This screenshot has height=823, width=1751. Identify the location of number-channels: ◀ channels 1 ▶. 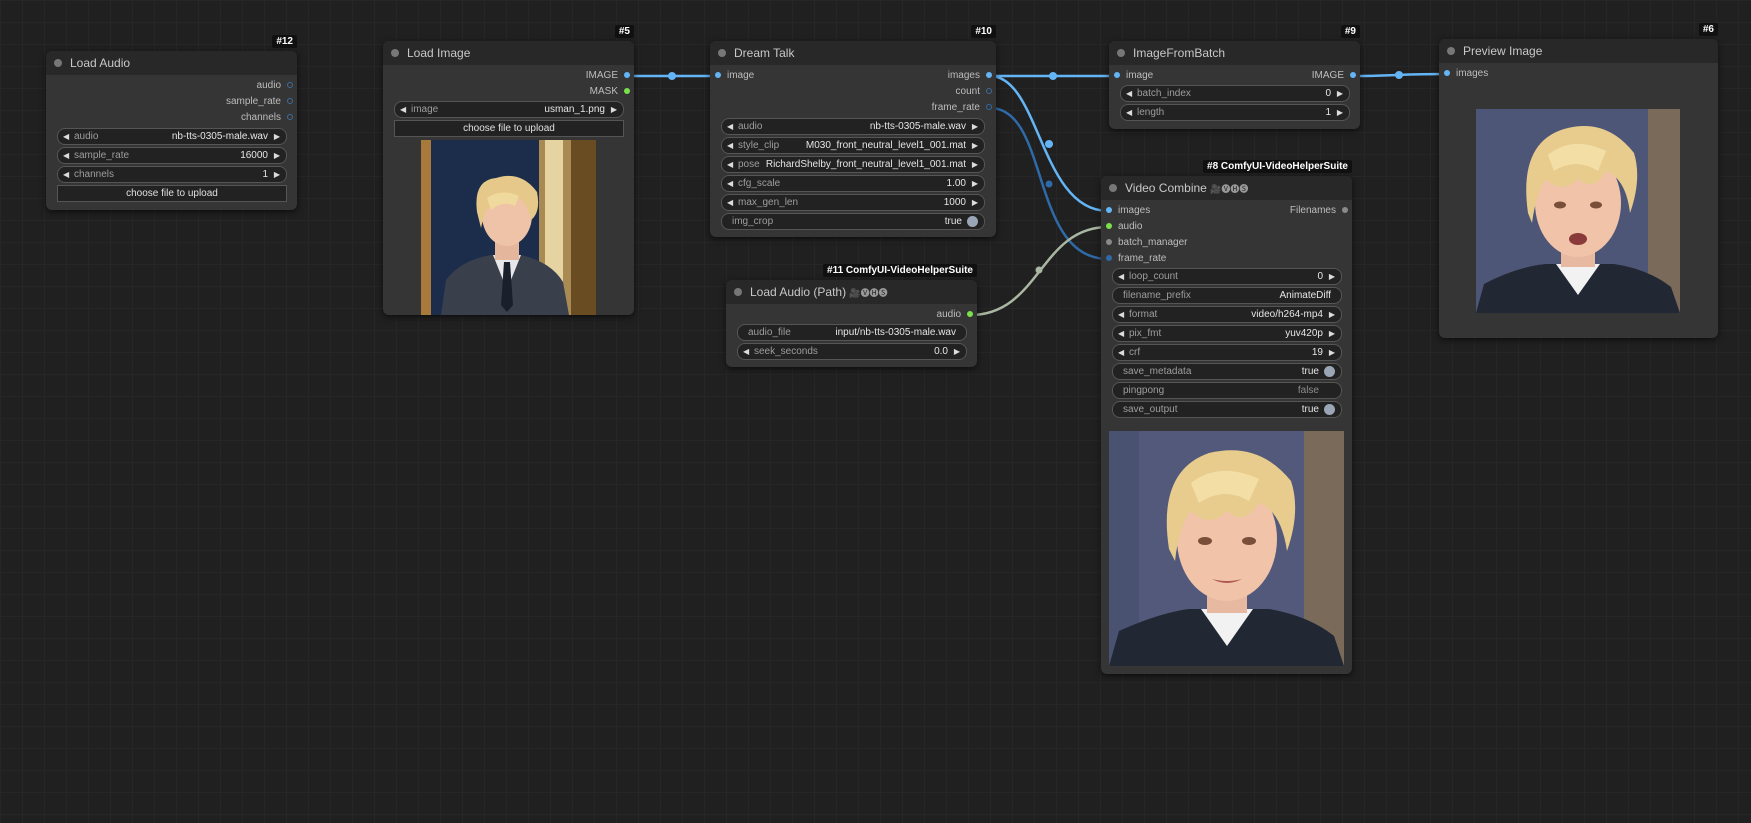
(172, 174).